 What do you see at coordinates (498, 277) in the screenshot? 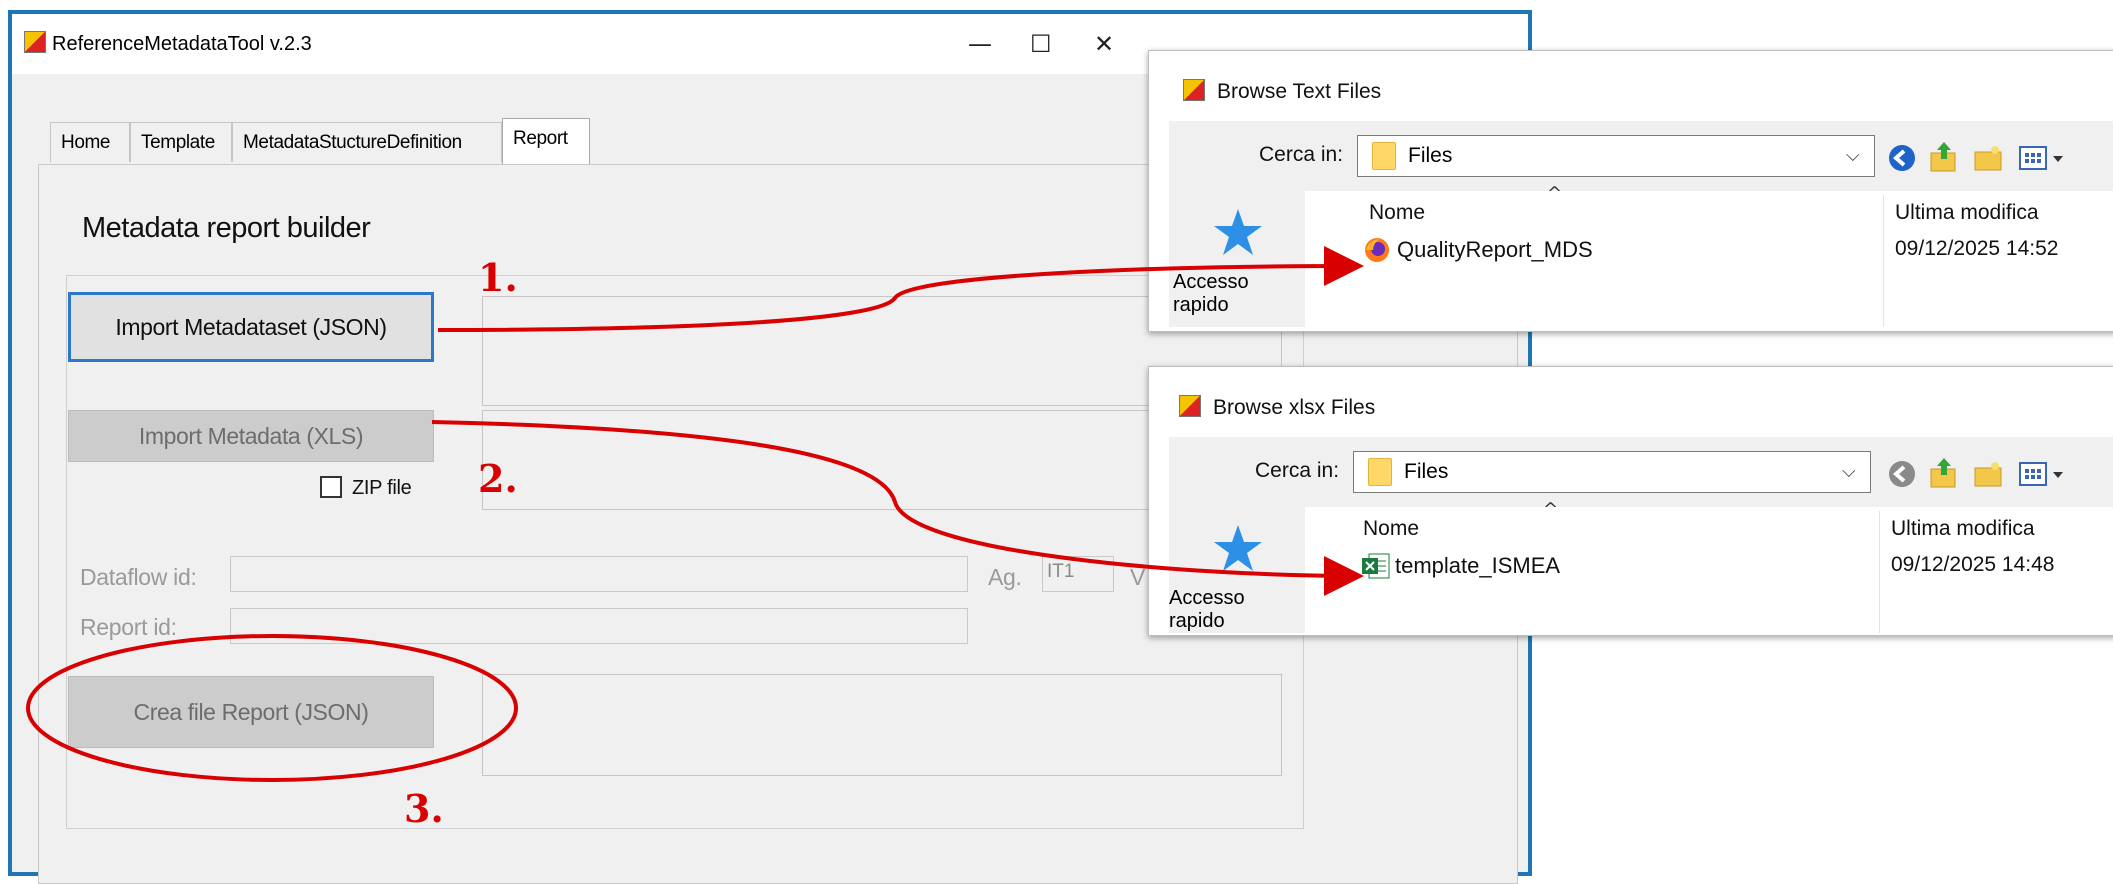
I see `annotation-step1: 1.` at bounding box center [498, 277].